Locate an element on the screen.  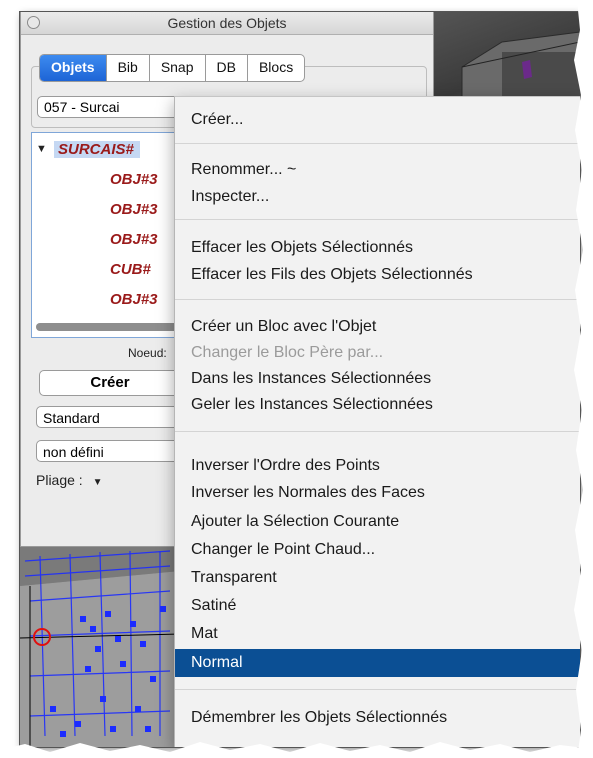
window-title: Gestion des Objets is located at coordinates (227, 23).